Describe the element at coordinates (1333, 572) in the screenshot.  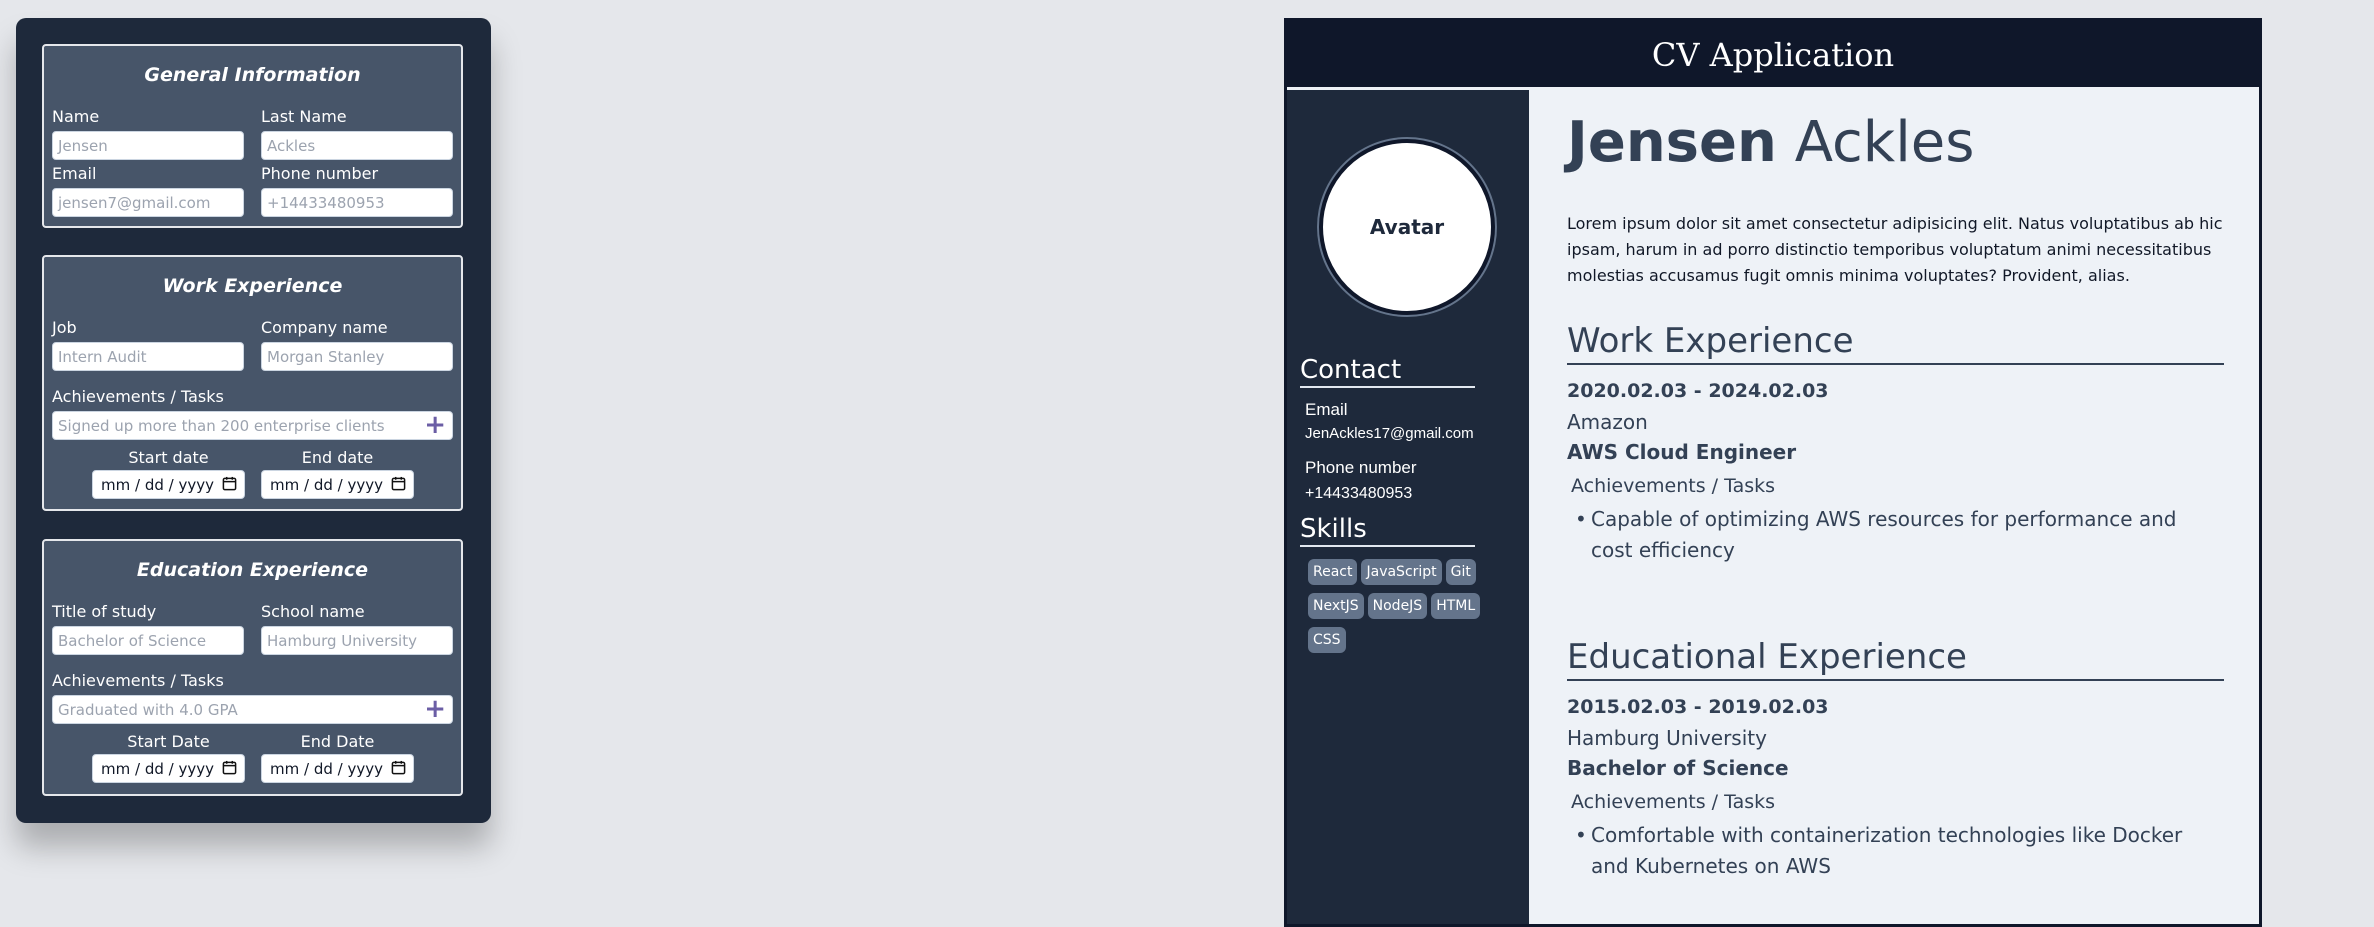
I see `skill-badge: React` at that location.